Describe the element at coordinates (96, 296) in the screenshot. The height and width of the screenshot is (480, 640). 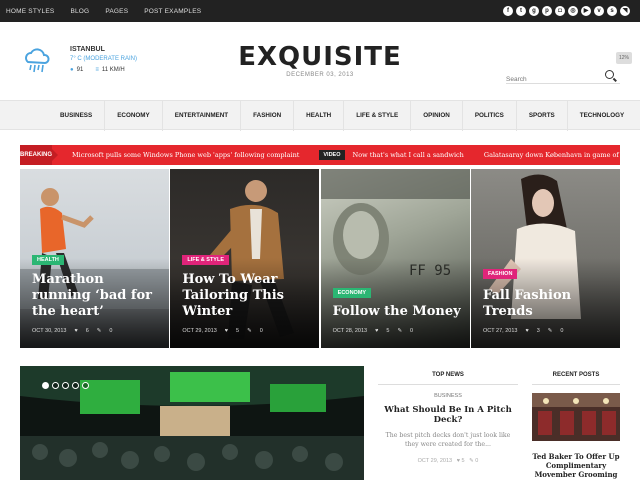
I see `tile-title: Marathon running ‘bad for the heart’` at that location.